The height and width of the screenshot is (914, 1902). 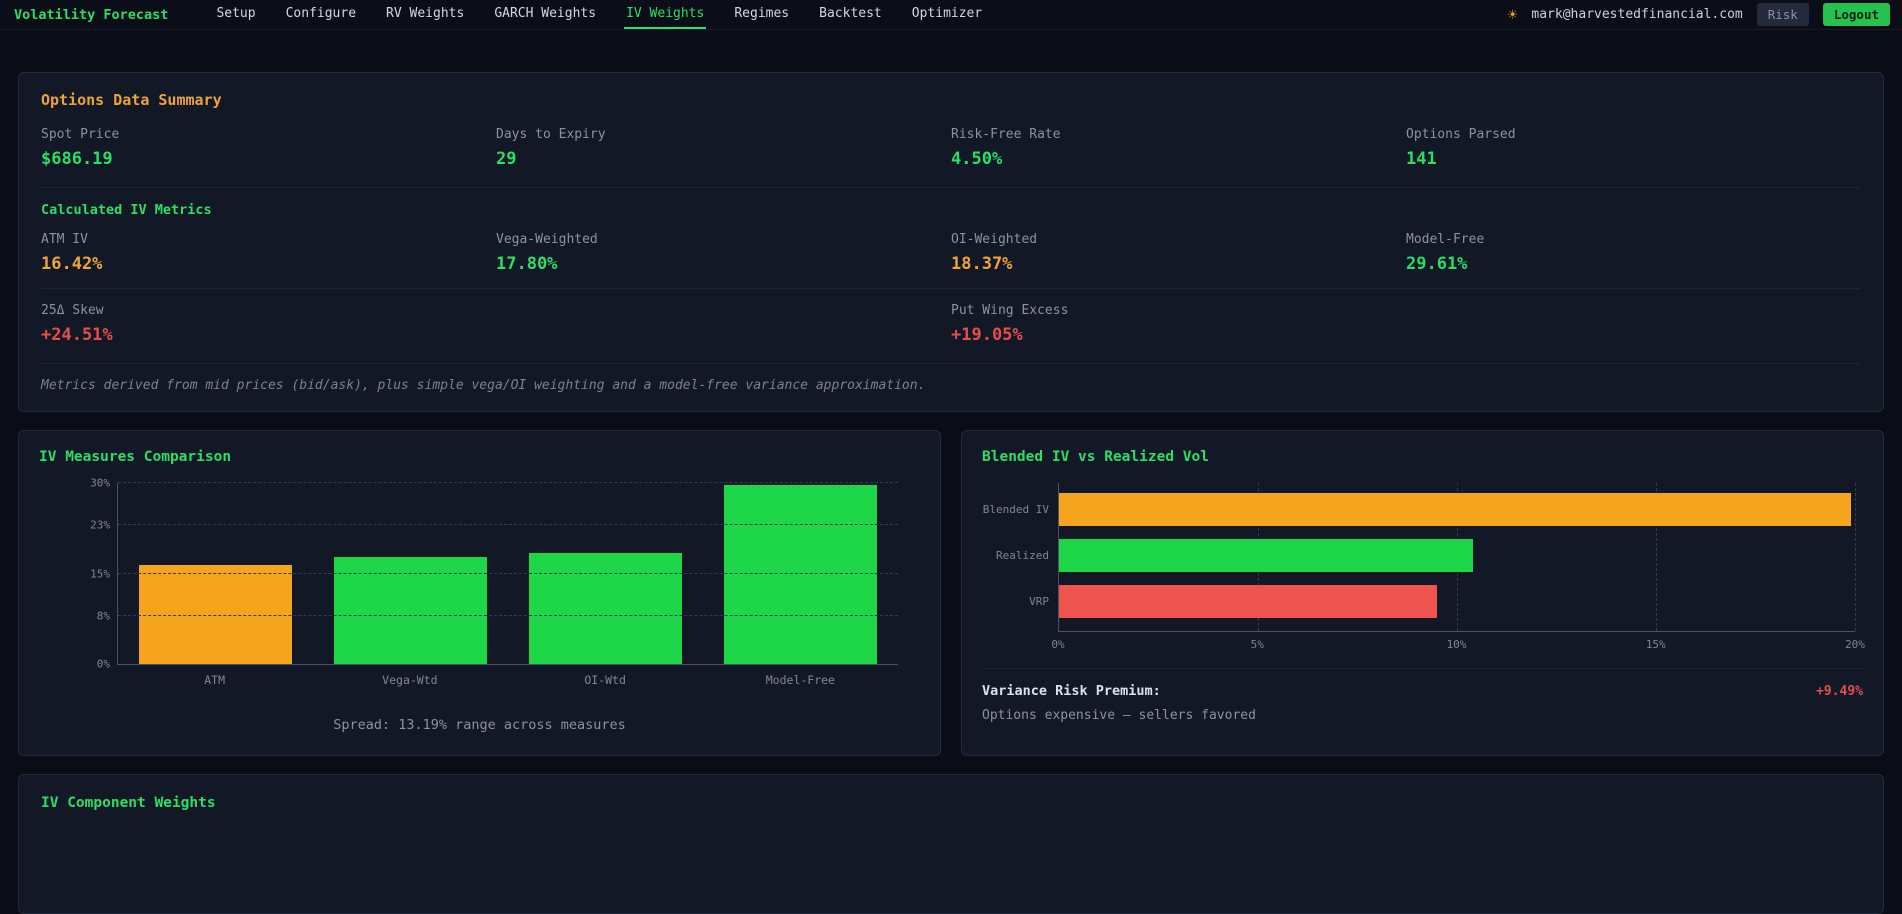 What do you see at coordinates (982, 264) in the screenshot?
I see `metric-value: 18.37%` at bounding box center [982, 264].